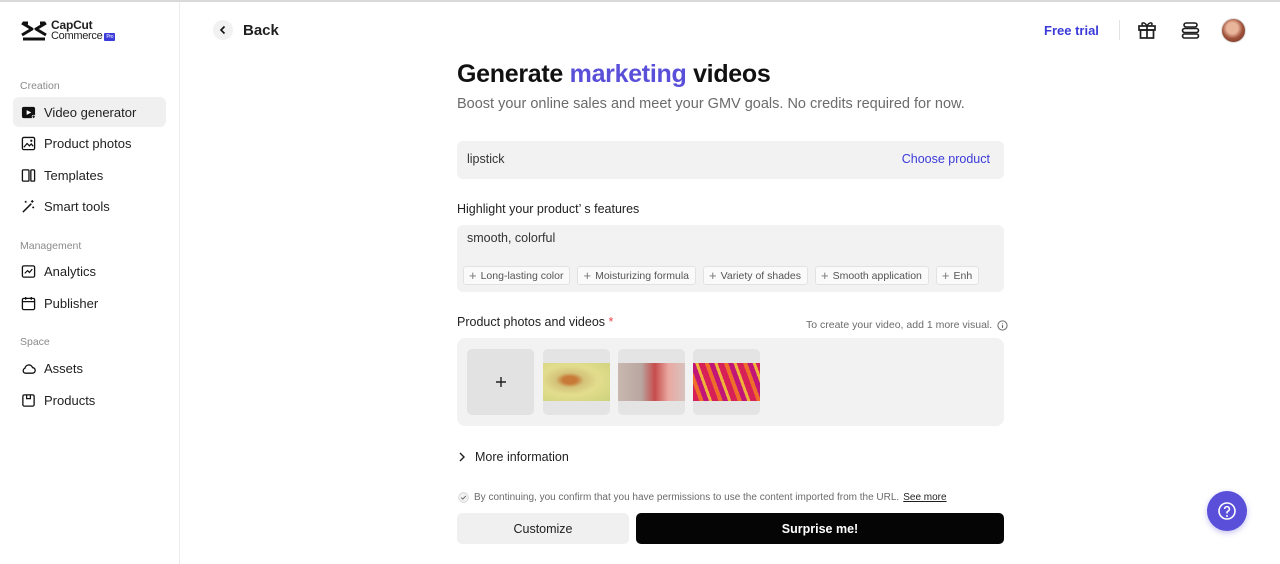 The height and width of the screenshot is (564, 1280). I want to click on capcut-commerce-logo: CapCut Commerce Pro, so click(68, 30).